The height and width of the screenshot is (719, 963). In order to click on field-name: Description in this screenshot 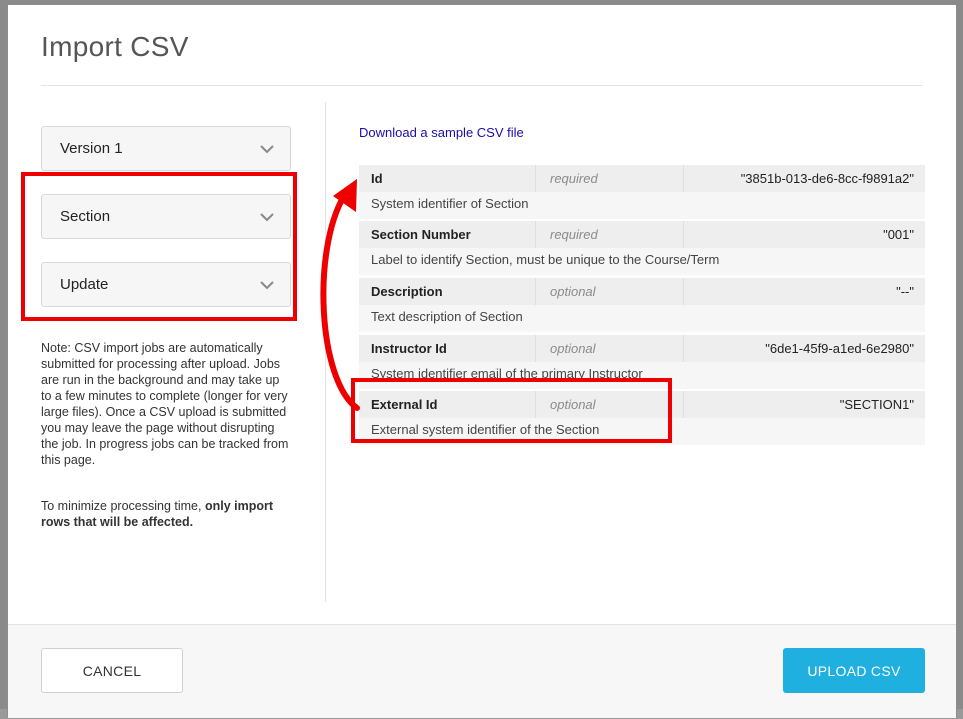, I will do `click(407, 291)`.